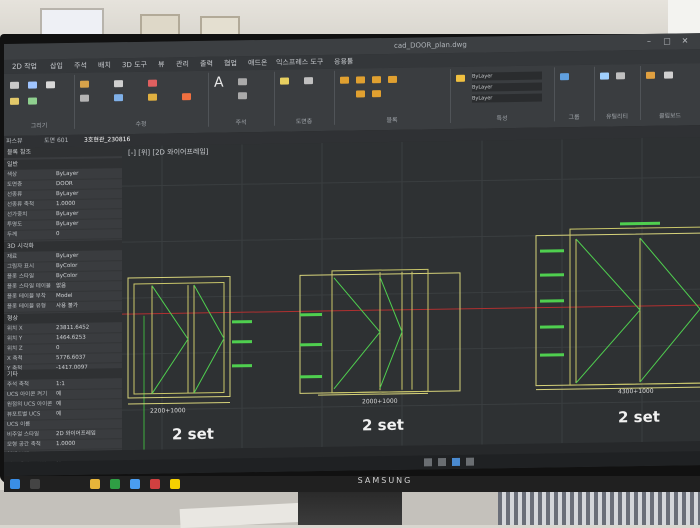 The height and width of the screenshot is (528, 700). Describe the element at coordinates (168, 152) in the screenshot. I see `view-label: [-] [위] [2D 와이어프레임]` at that location.